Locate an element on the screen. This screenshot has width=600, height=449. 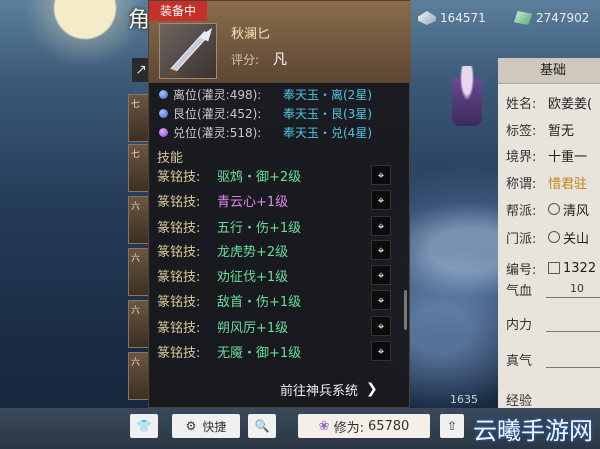
stat-value: 10 is located at coordinates (577, 288).